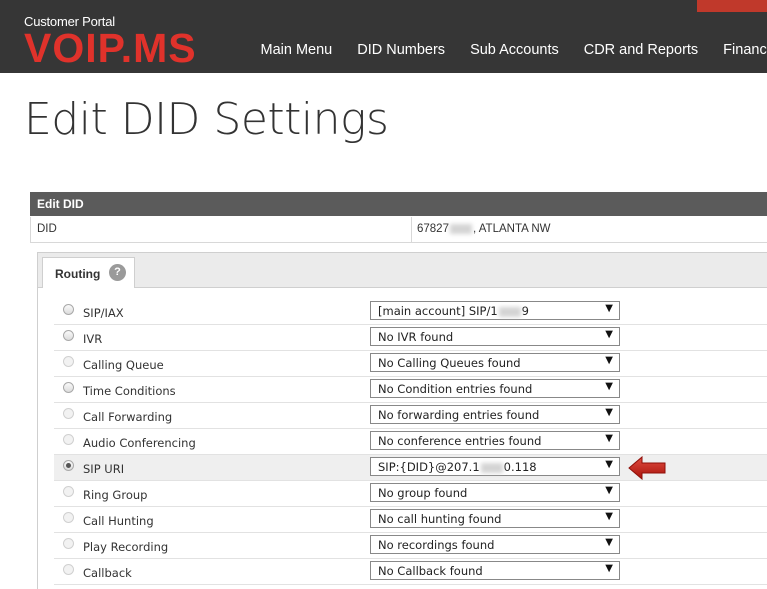 The image size is (767, 589). What do you see at coordinates (495, 336) in the screenshot?
I see `routing-select: No IVR found ▼` at bounding box center [495, 336].